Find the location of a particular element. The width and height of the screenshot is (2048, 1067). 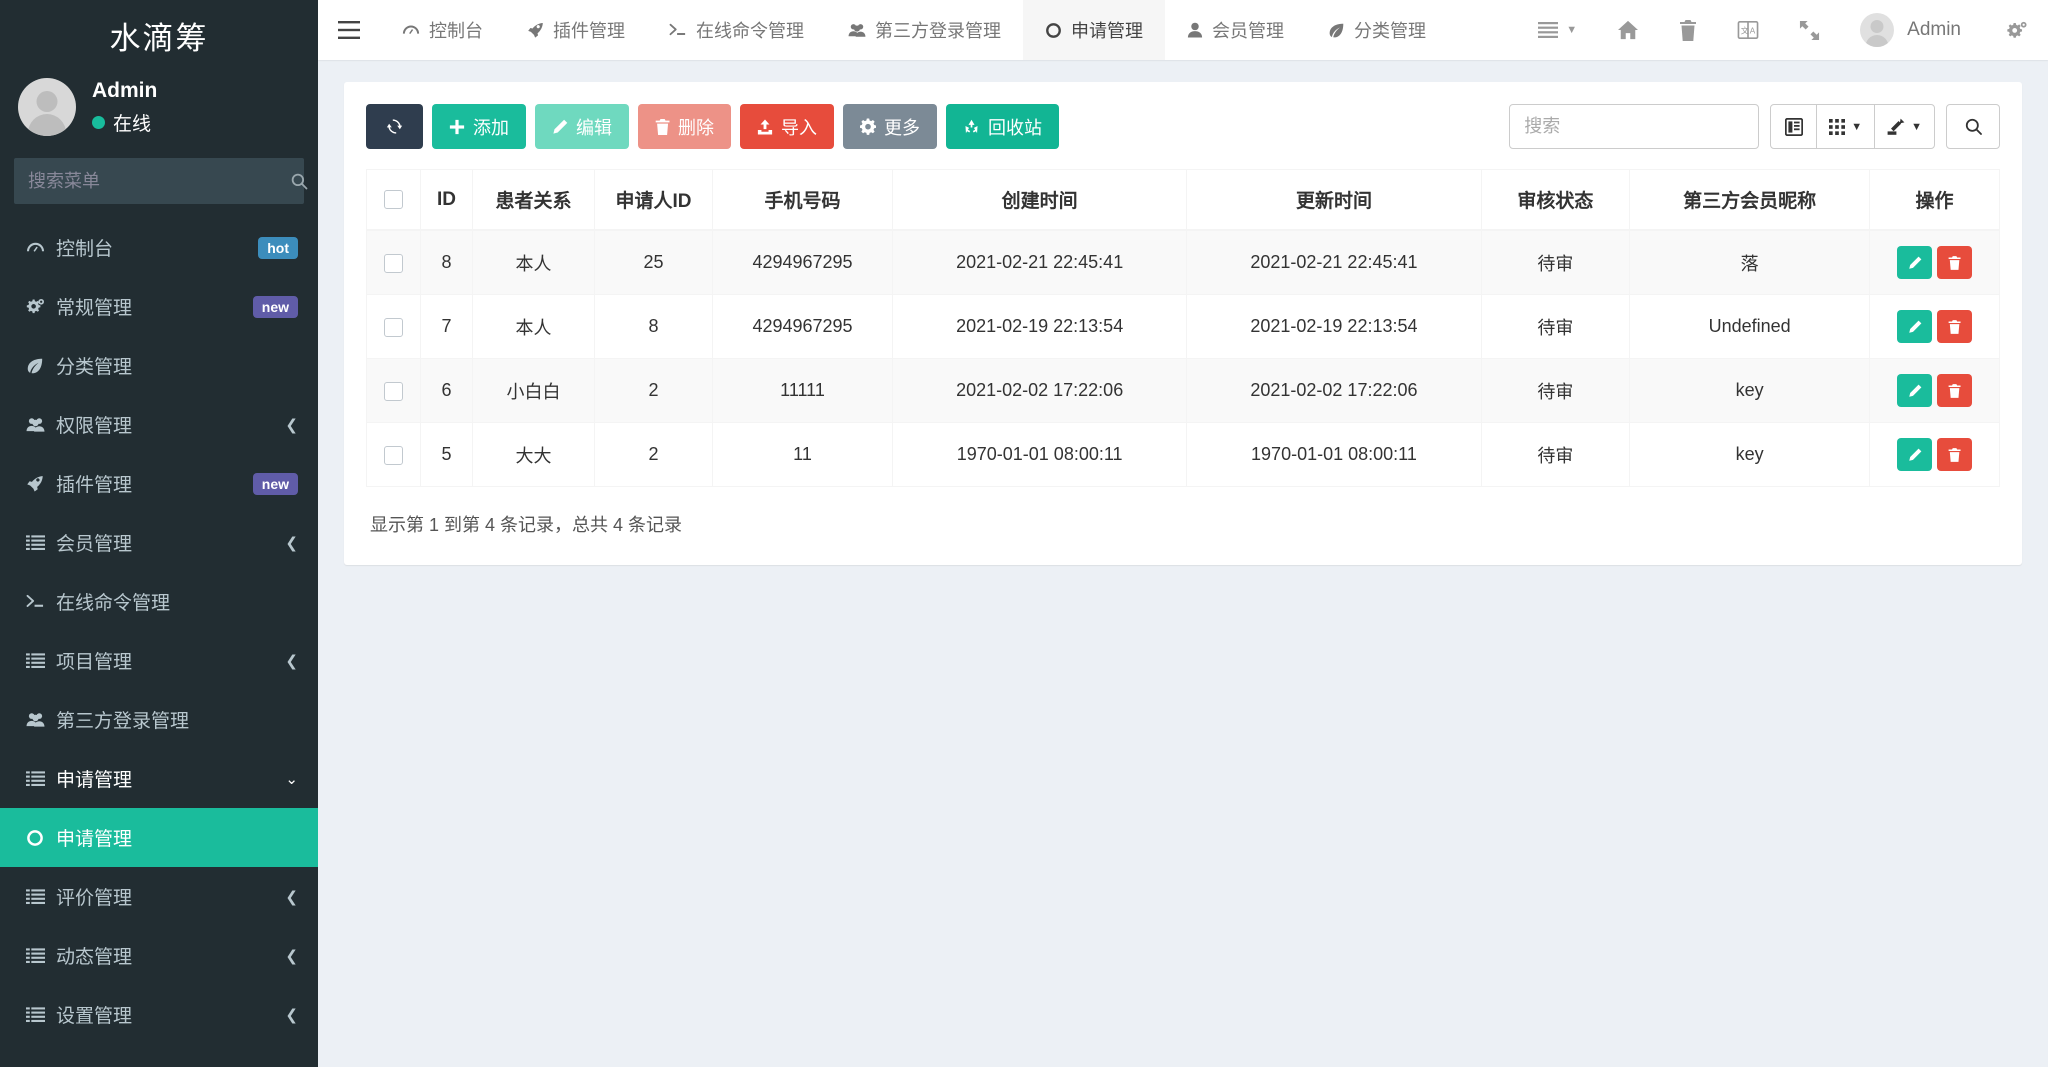

top-nav-item-6: 分类管理 is located at coordinates (1377, 30).